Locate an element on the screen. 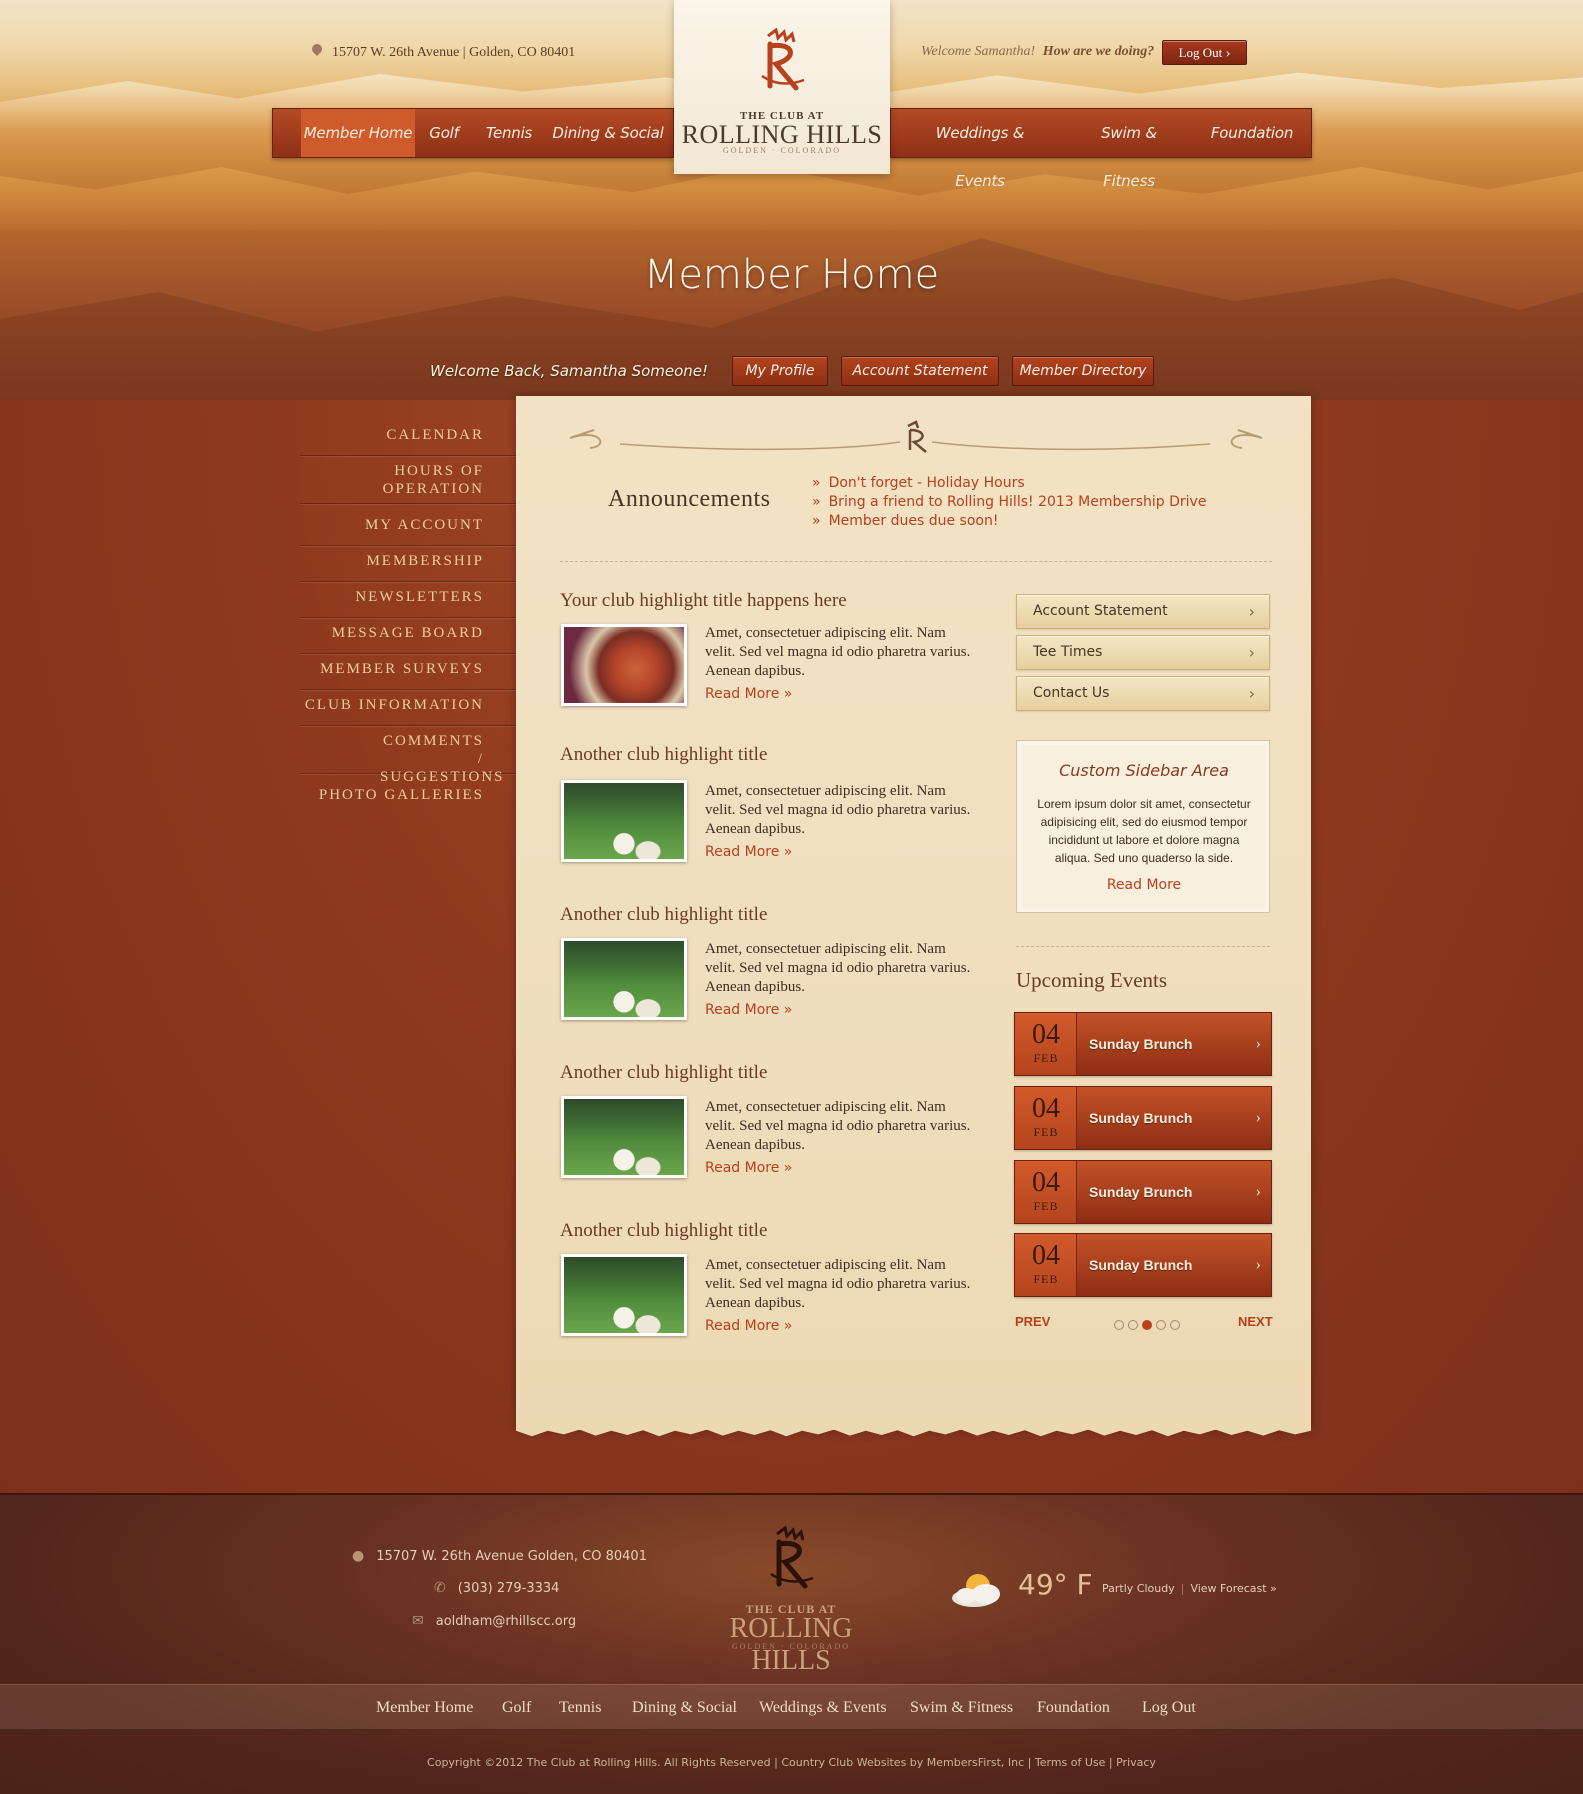  view-forecast-link: View Forecast » is located at coordinates (1233, 1588).